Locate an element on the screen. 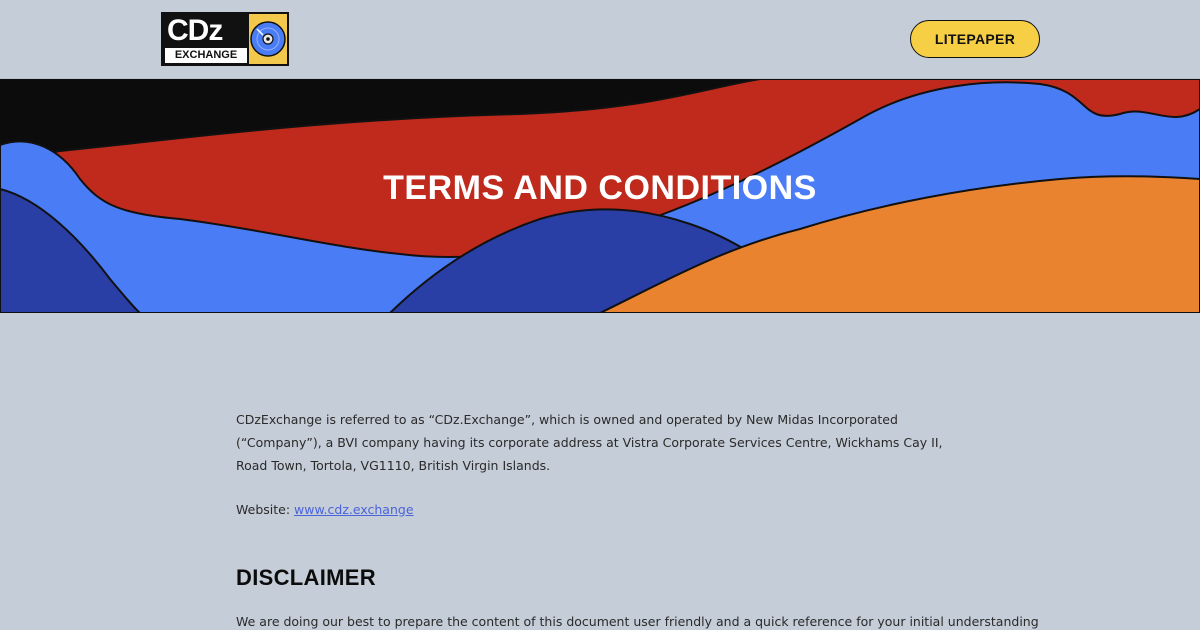  disc-icon is located at coordinates (269, 39).